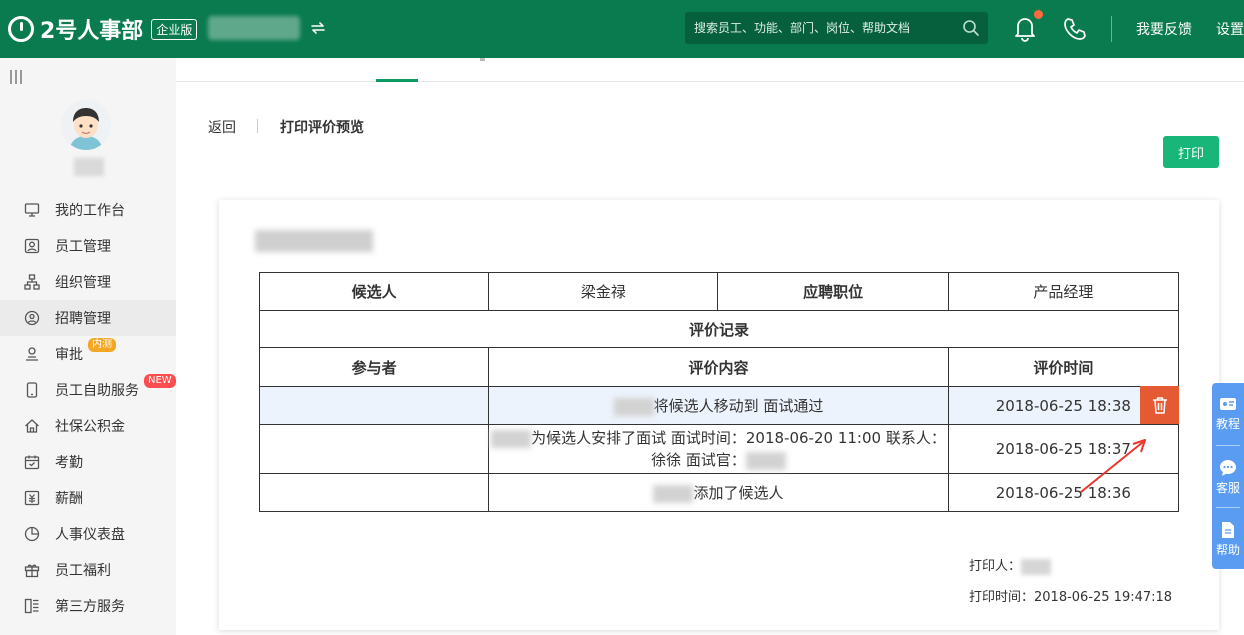 The width and height of the screenshot is (1244, 635). Describe the element at coordinates (1111, 29) in the screenshot. I see `header-divider` at that location.